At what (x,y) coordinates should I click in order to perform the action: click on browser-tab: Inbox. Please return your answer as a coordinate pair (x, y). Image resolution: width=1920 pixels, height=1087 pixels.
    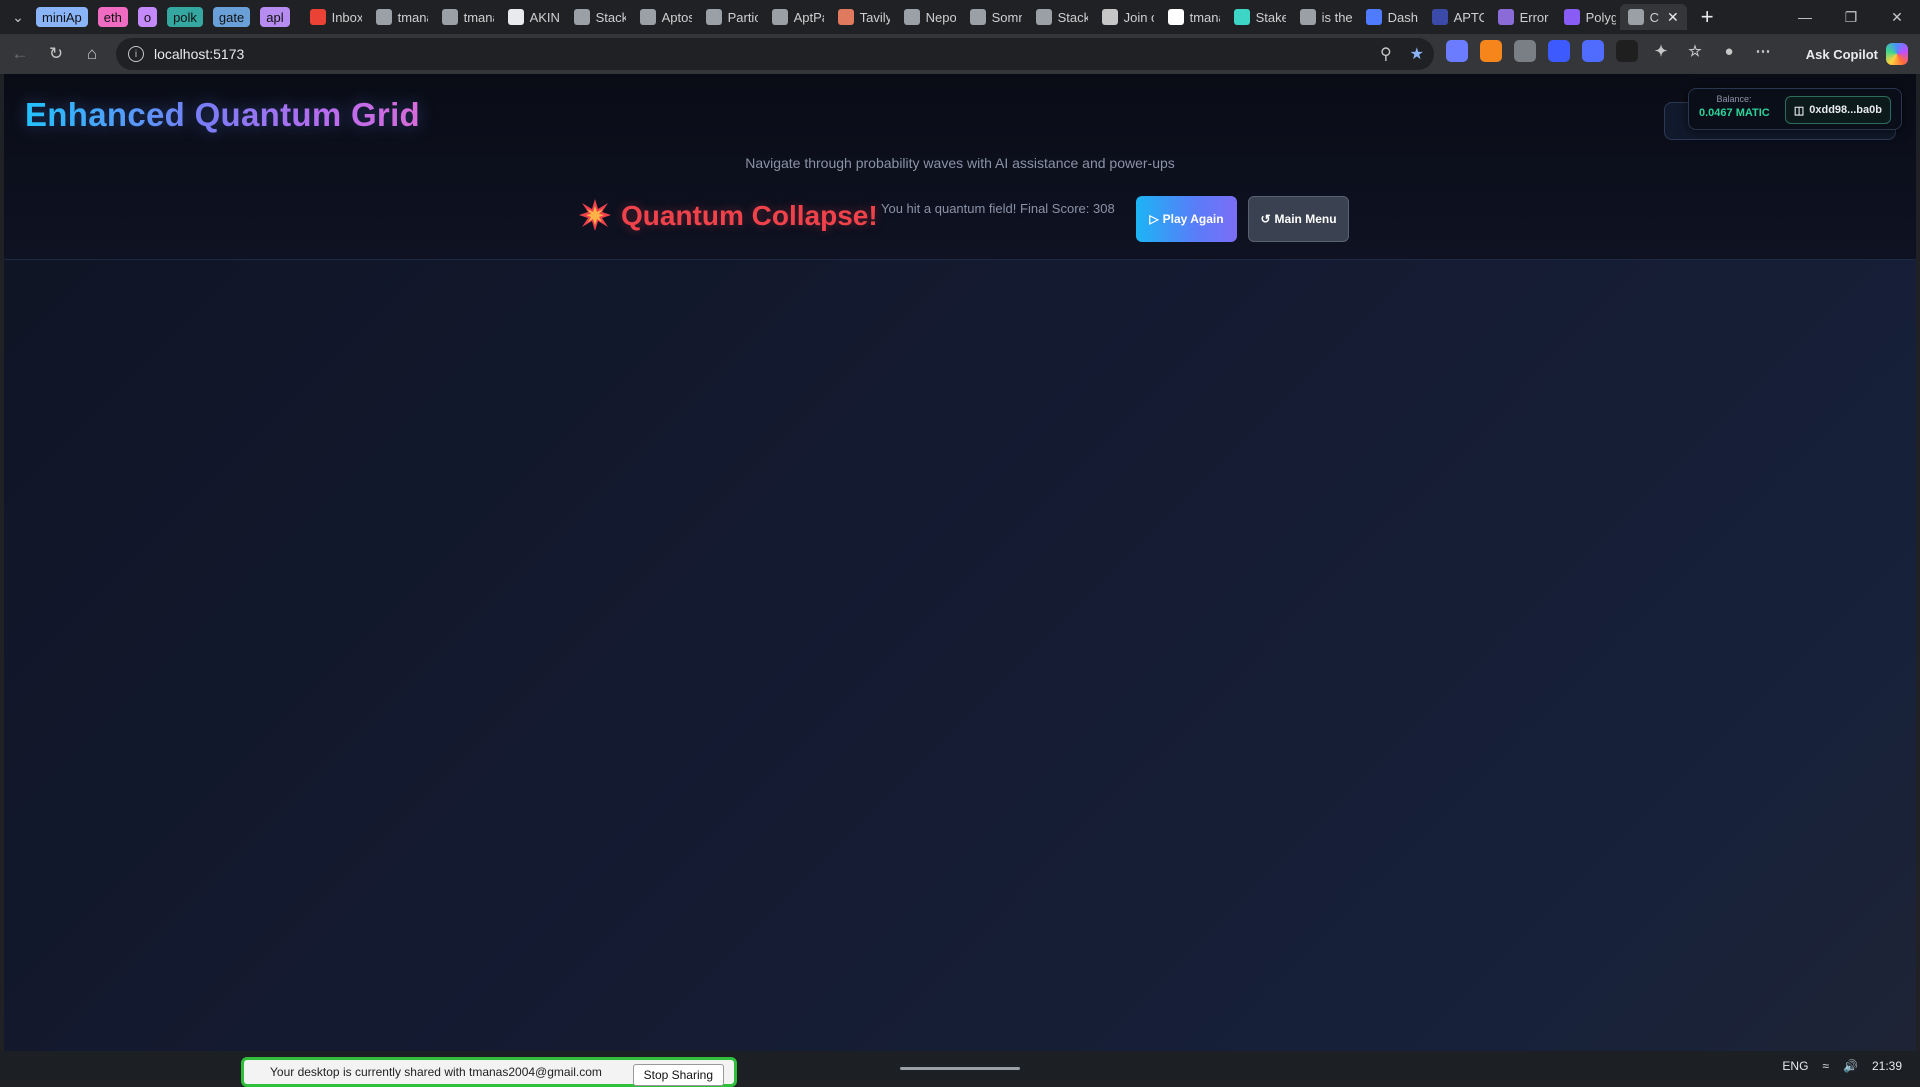
    Looking at the image, I should click on (331, 17).